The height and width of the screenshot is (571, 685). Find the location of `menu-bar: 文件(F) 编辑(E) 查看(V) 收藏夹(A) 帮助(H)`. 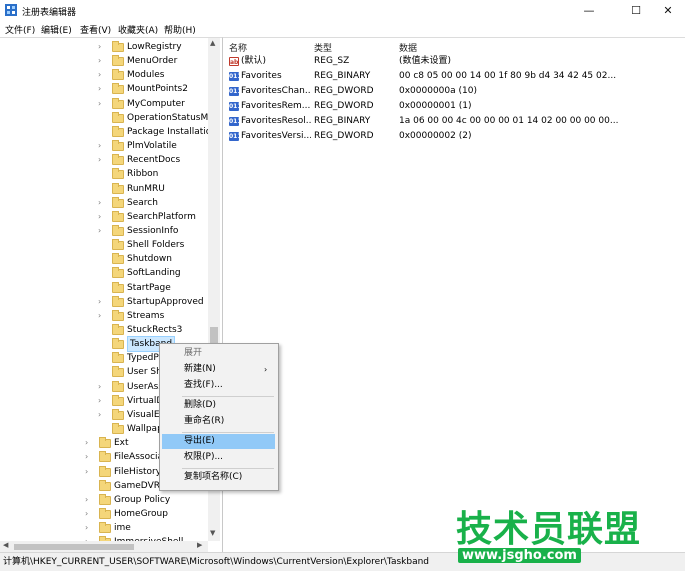

menu-bar: 文件(F) 编辑(E) 查看(V) 收藏夹(A) 帮助(H) is located at coordinates (342, 29).